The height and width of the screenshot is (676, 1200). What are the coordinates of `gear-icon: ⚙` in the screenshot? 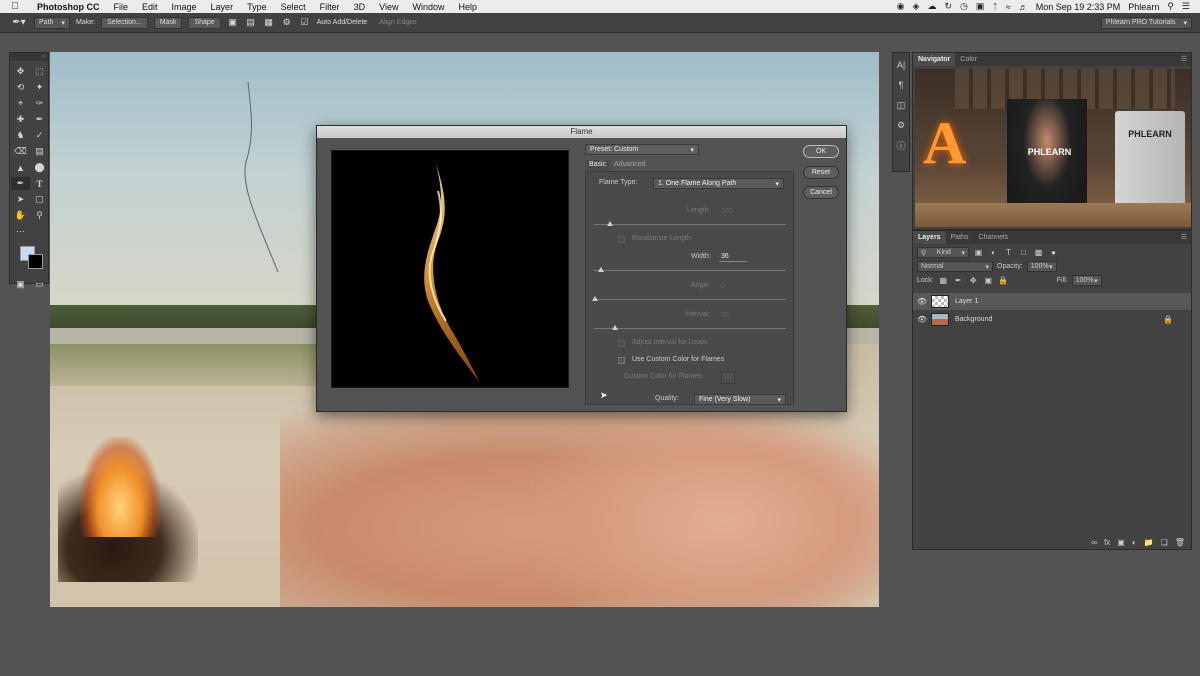 It's located at (287, 23).